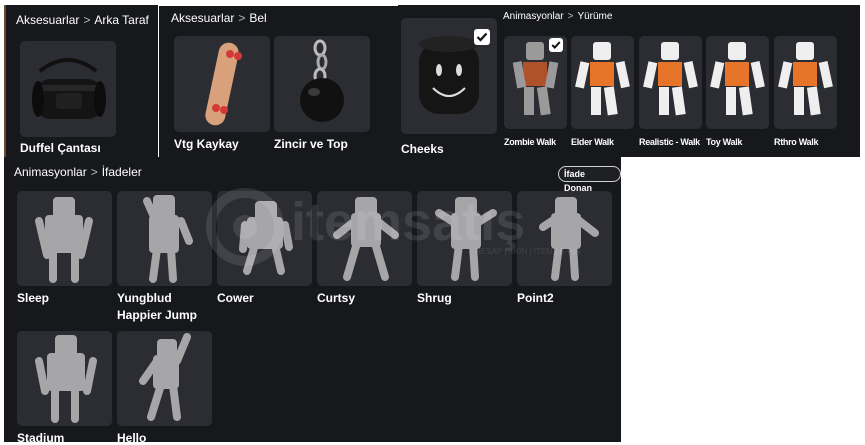  I want to click on emote-label: Curtsy, so click(336, 298).